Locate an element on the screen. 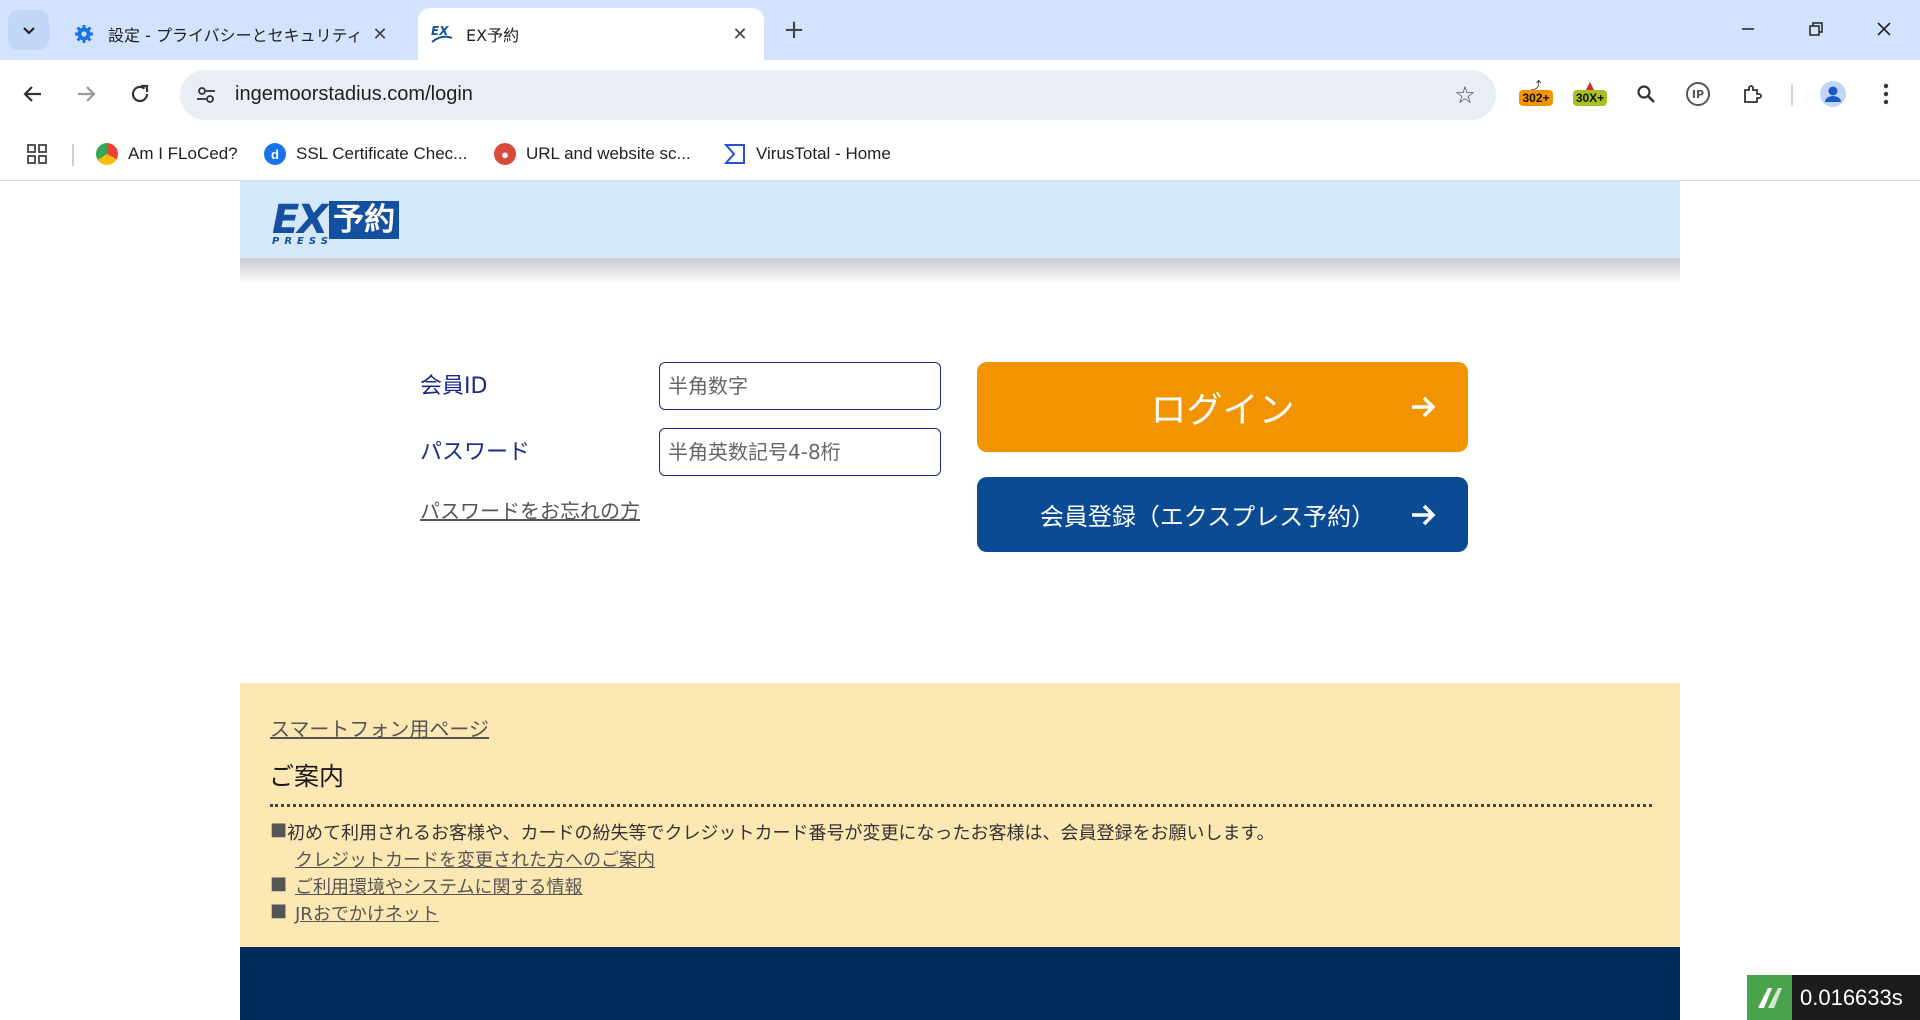 The width and height of the screenshot is (1920, 1020). url-text: ingemoorstadius.com/login is located at coordinates (354, 94).